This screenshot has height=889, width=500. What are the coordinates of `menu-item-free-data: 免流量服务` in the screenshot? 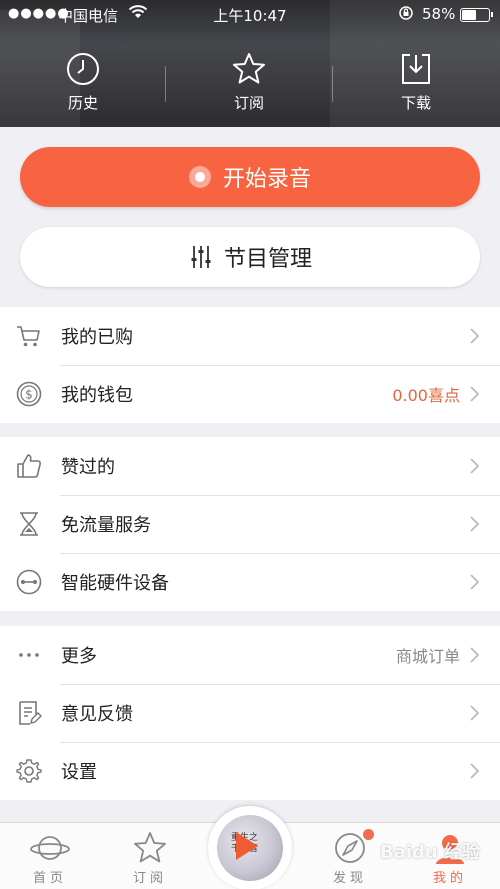 It's located at (250, 524).